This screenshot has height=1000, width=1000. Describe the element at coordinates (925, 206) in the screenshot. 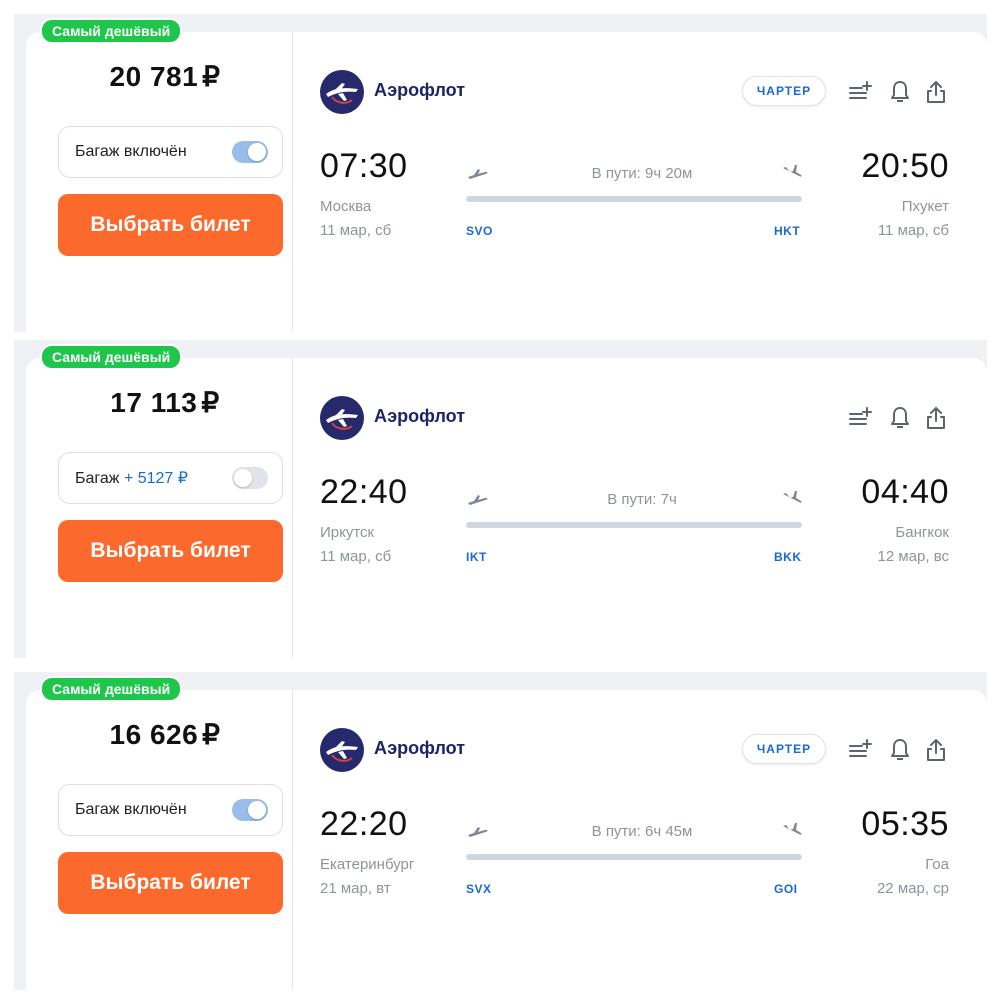

I see `arrival-city: Пхукет` at that location.